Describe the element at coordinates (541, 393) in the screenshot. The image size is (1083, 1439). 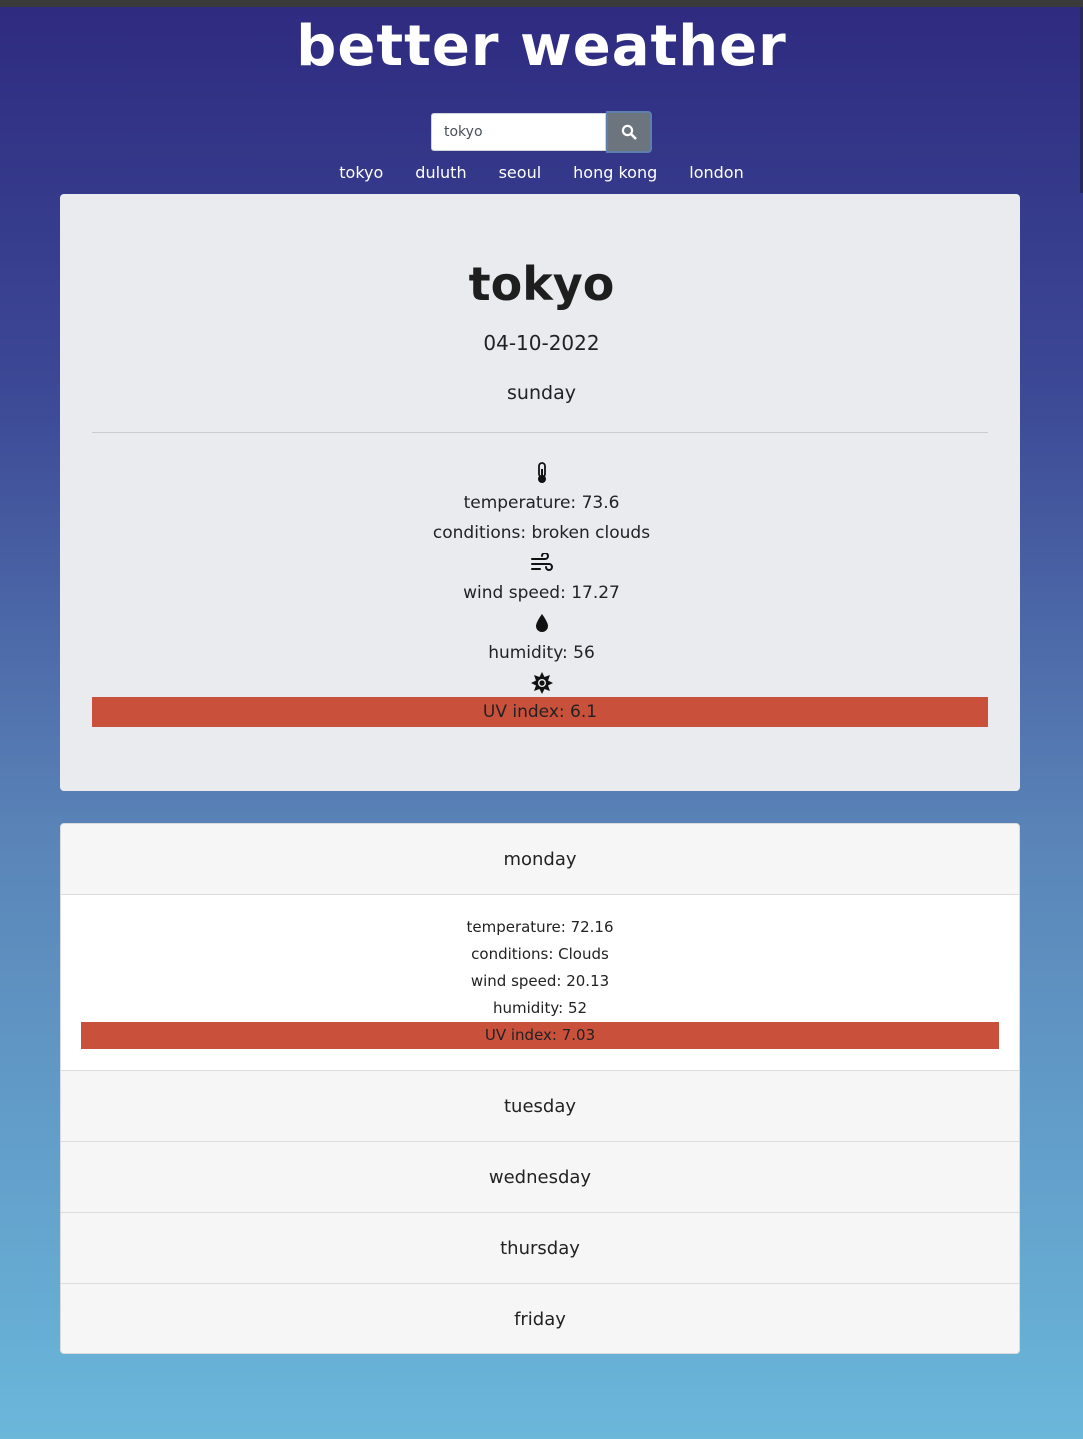
I see `current-weekday: sunday` at that location.